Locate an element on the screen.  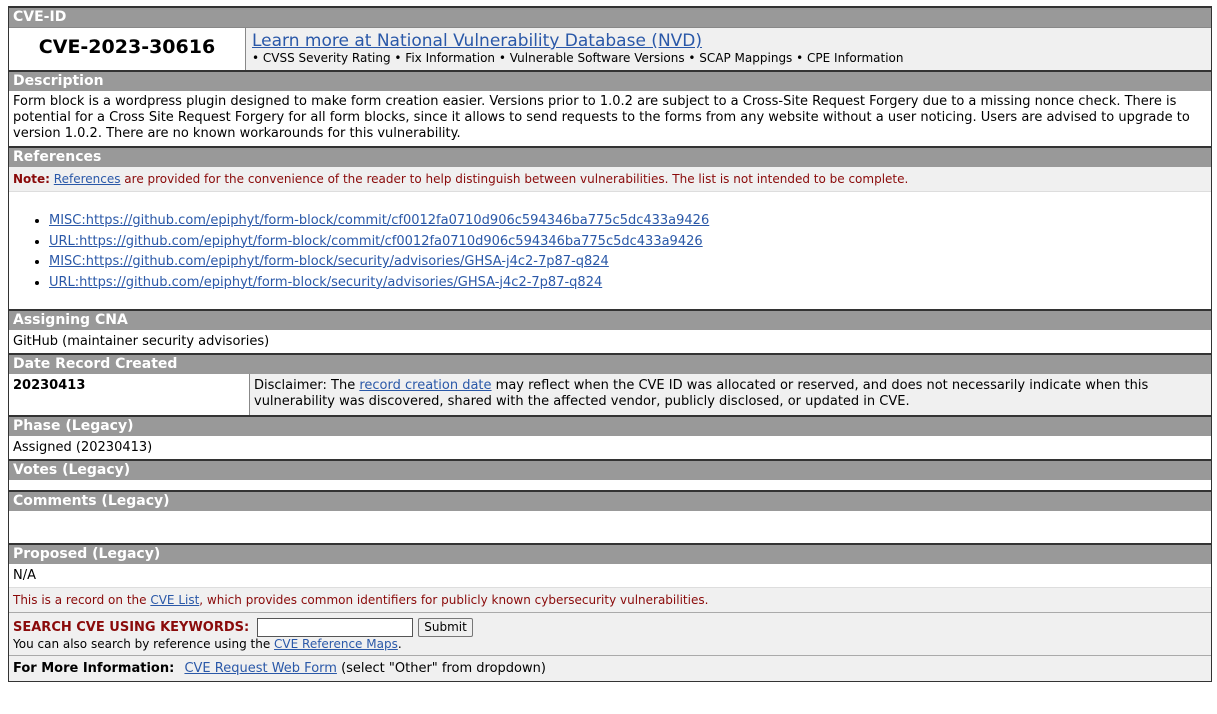
search-input is located at coordinates (335, 627).